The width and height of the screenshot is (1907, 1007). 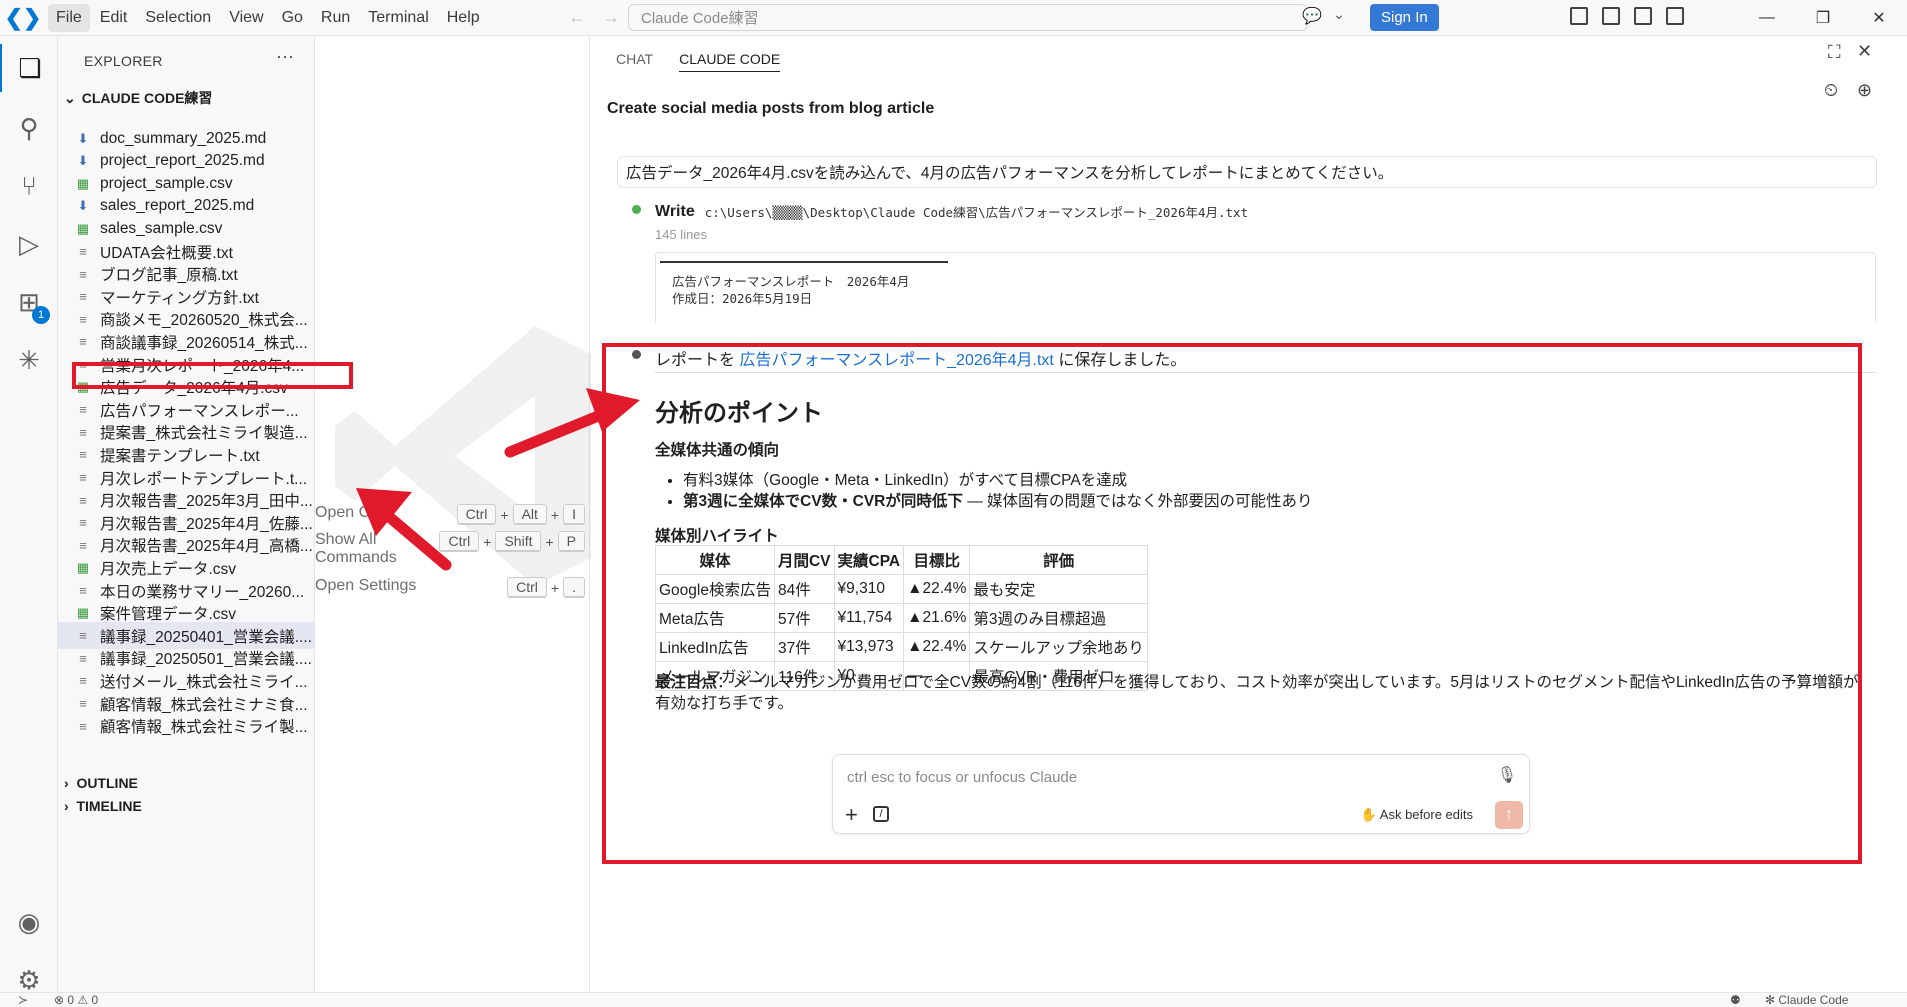 What do you see at coordinates (613, 410) in the screenshot?
I see `arrow-head` at bounding box center [613, 410].